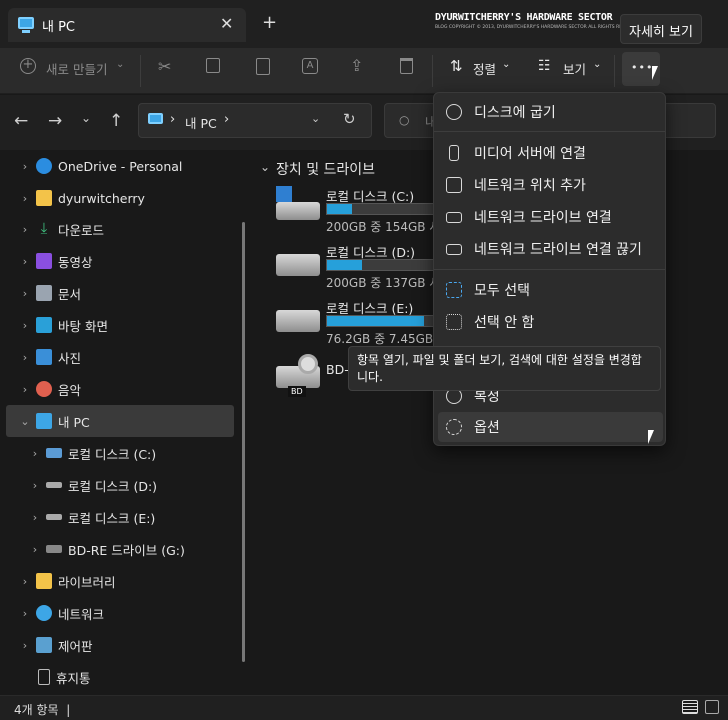 This screenshot has height=720, width=728. What do you see at coordinates (310, 66) in the screenshot?
I see `rename-icon: A` at bounding box center [310, 66].